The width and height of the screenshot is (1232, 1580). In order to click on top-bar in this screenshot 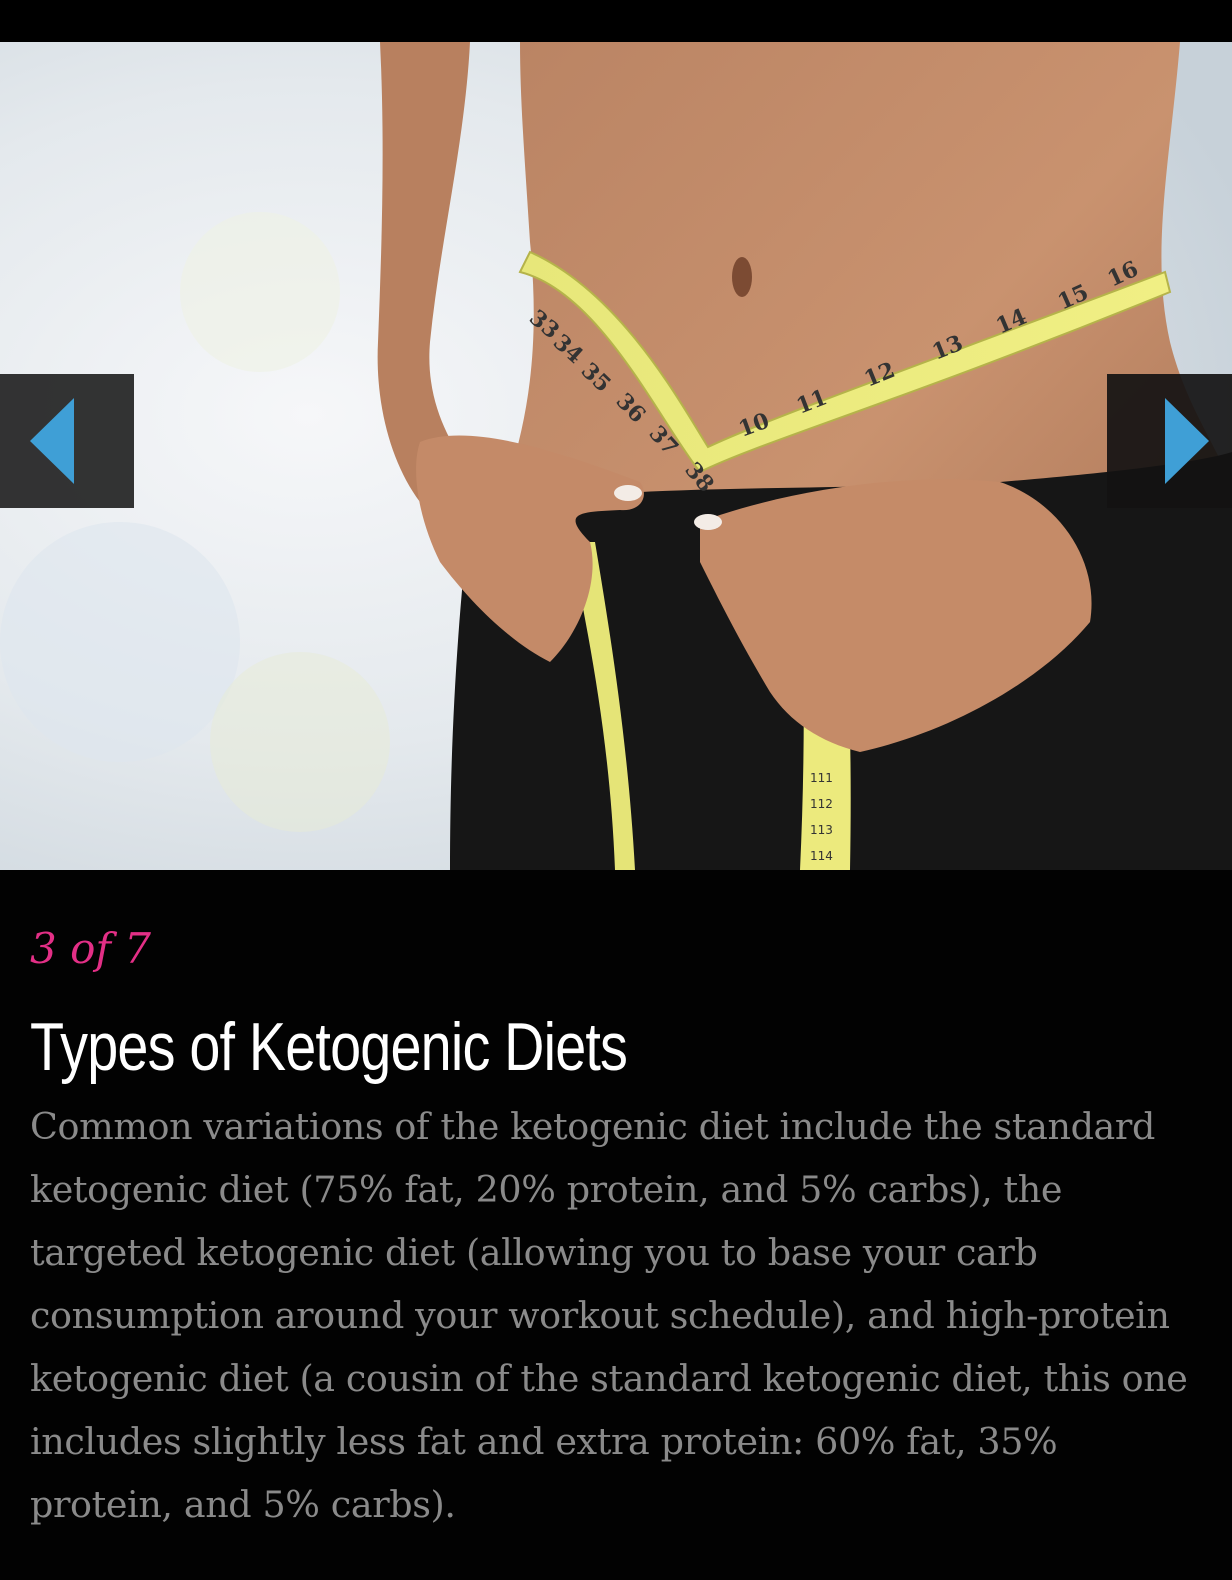, I will do `click(616, 21)`.